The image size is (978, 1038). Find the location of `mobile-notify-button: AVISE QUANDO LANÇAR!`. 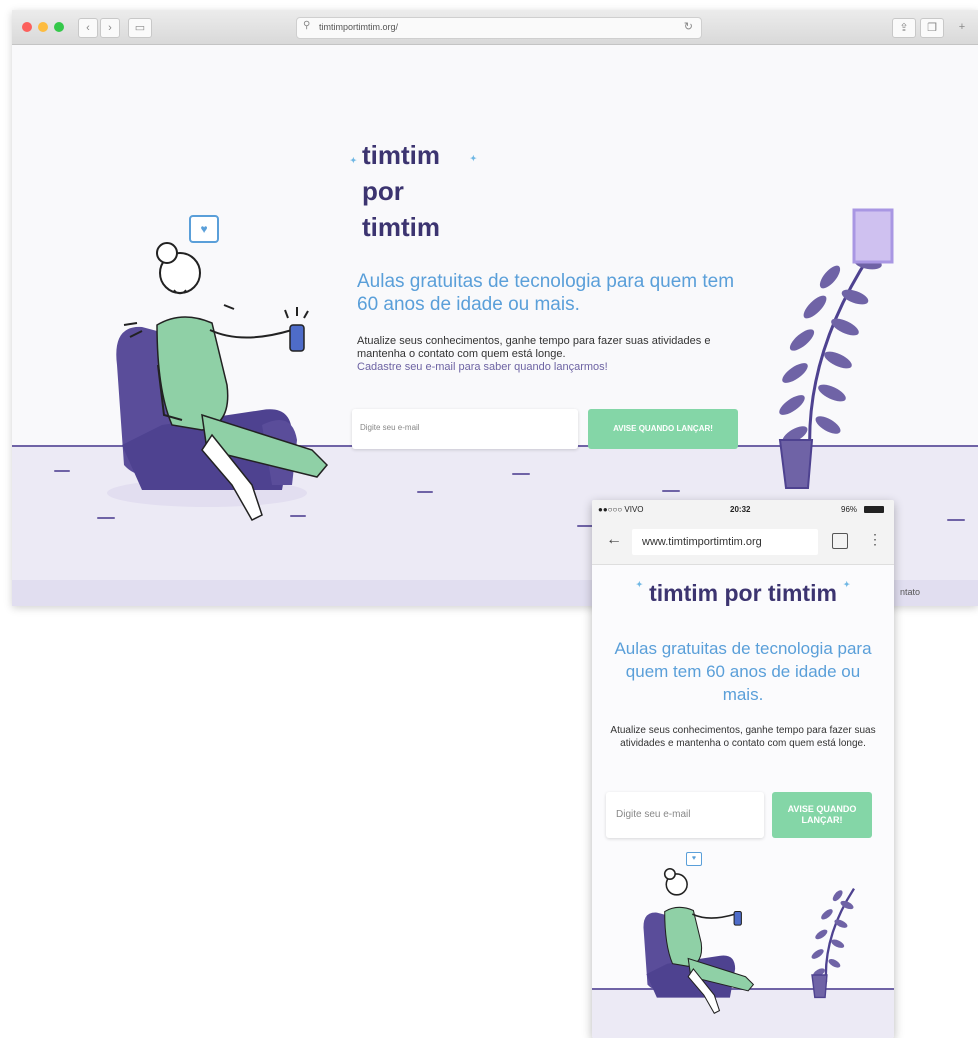

mobile-notify-button: AVISE QUANDO LANÇAR! is located at coordinates (822, 815).